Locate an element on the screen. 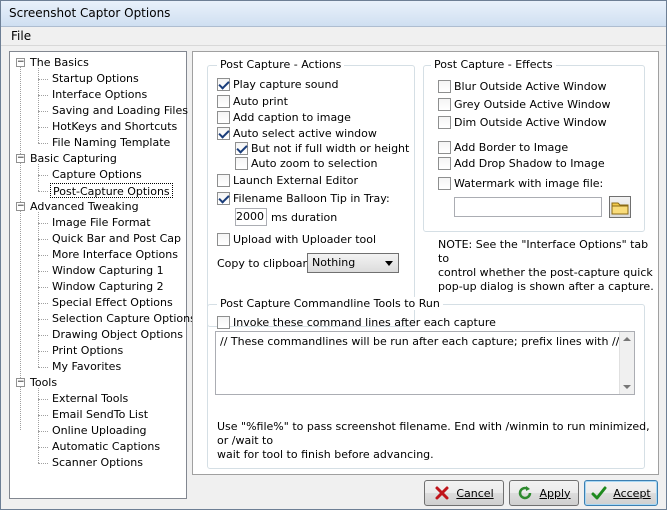 The height and width of the screenshot is (510, 667). tree-group-label: Tools is located at coordinates (43, 382).